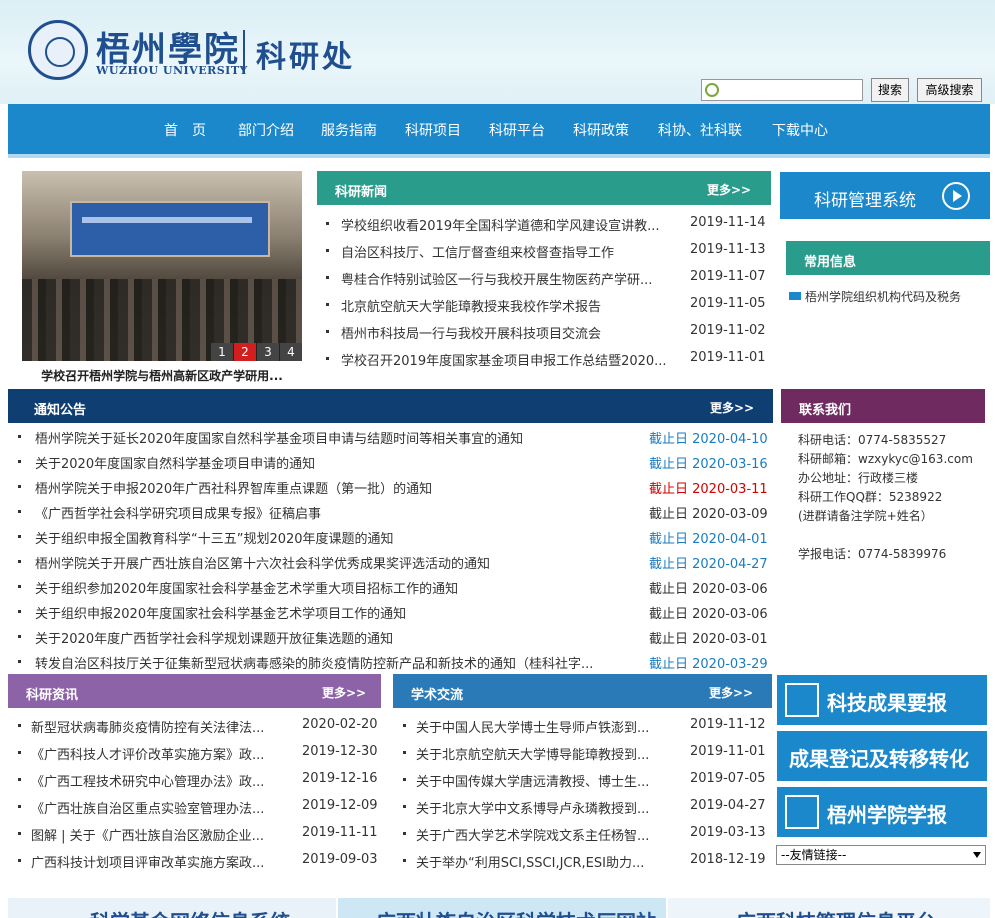 This screenshot has height=918, width=995. What do you see at coordinates (245, 352) in the screenshot?
I see `slide-page-2: 2` at bounding box center [245, 352].